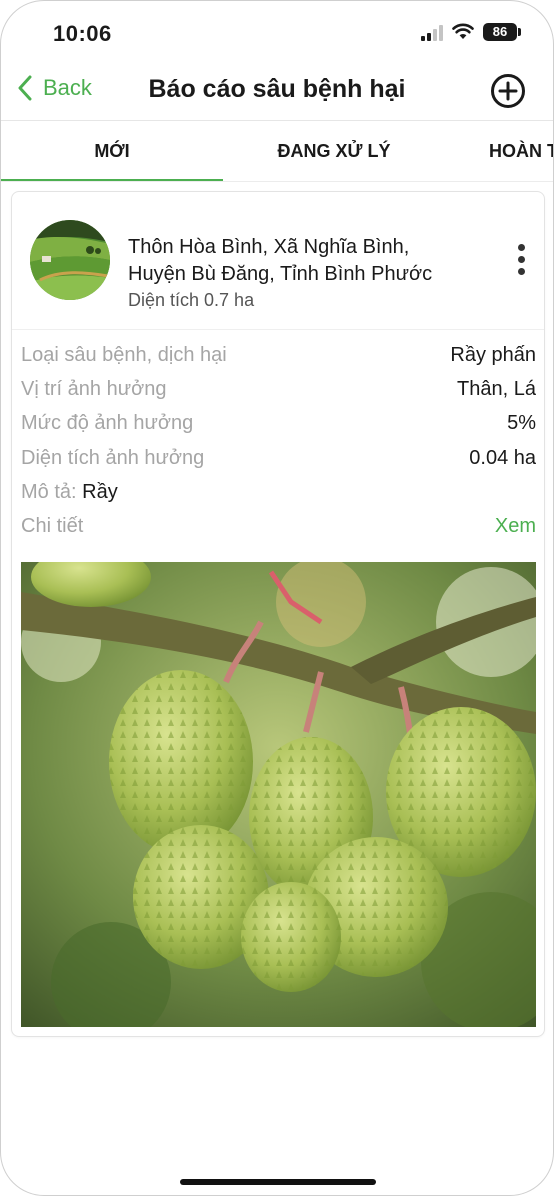 This screenshot has width=554, height=1196. What do you see at coordinates (519, 32) in the screenshot?
I see `battery-cap` at bounding box center [519, 32].